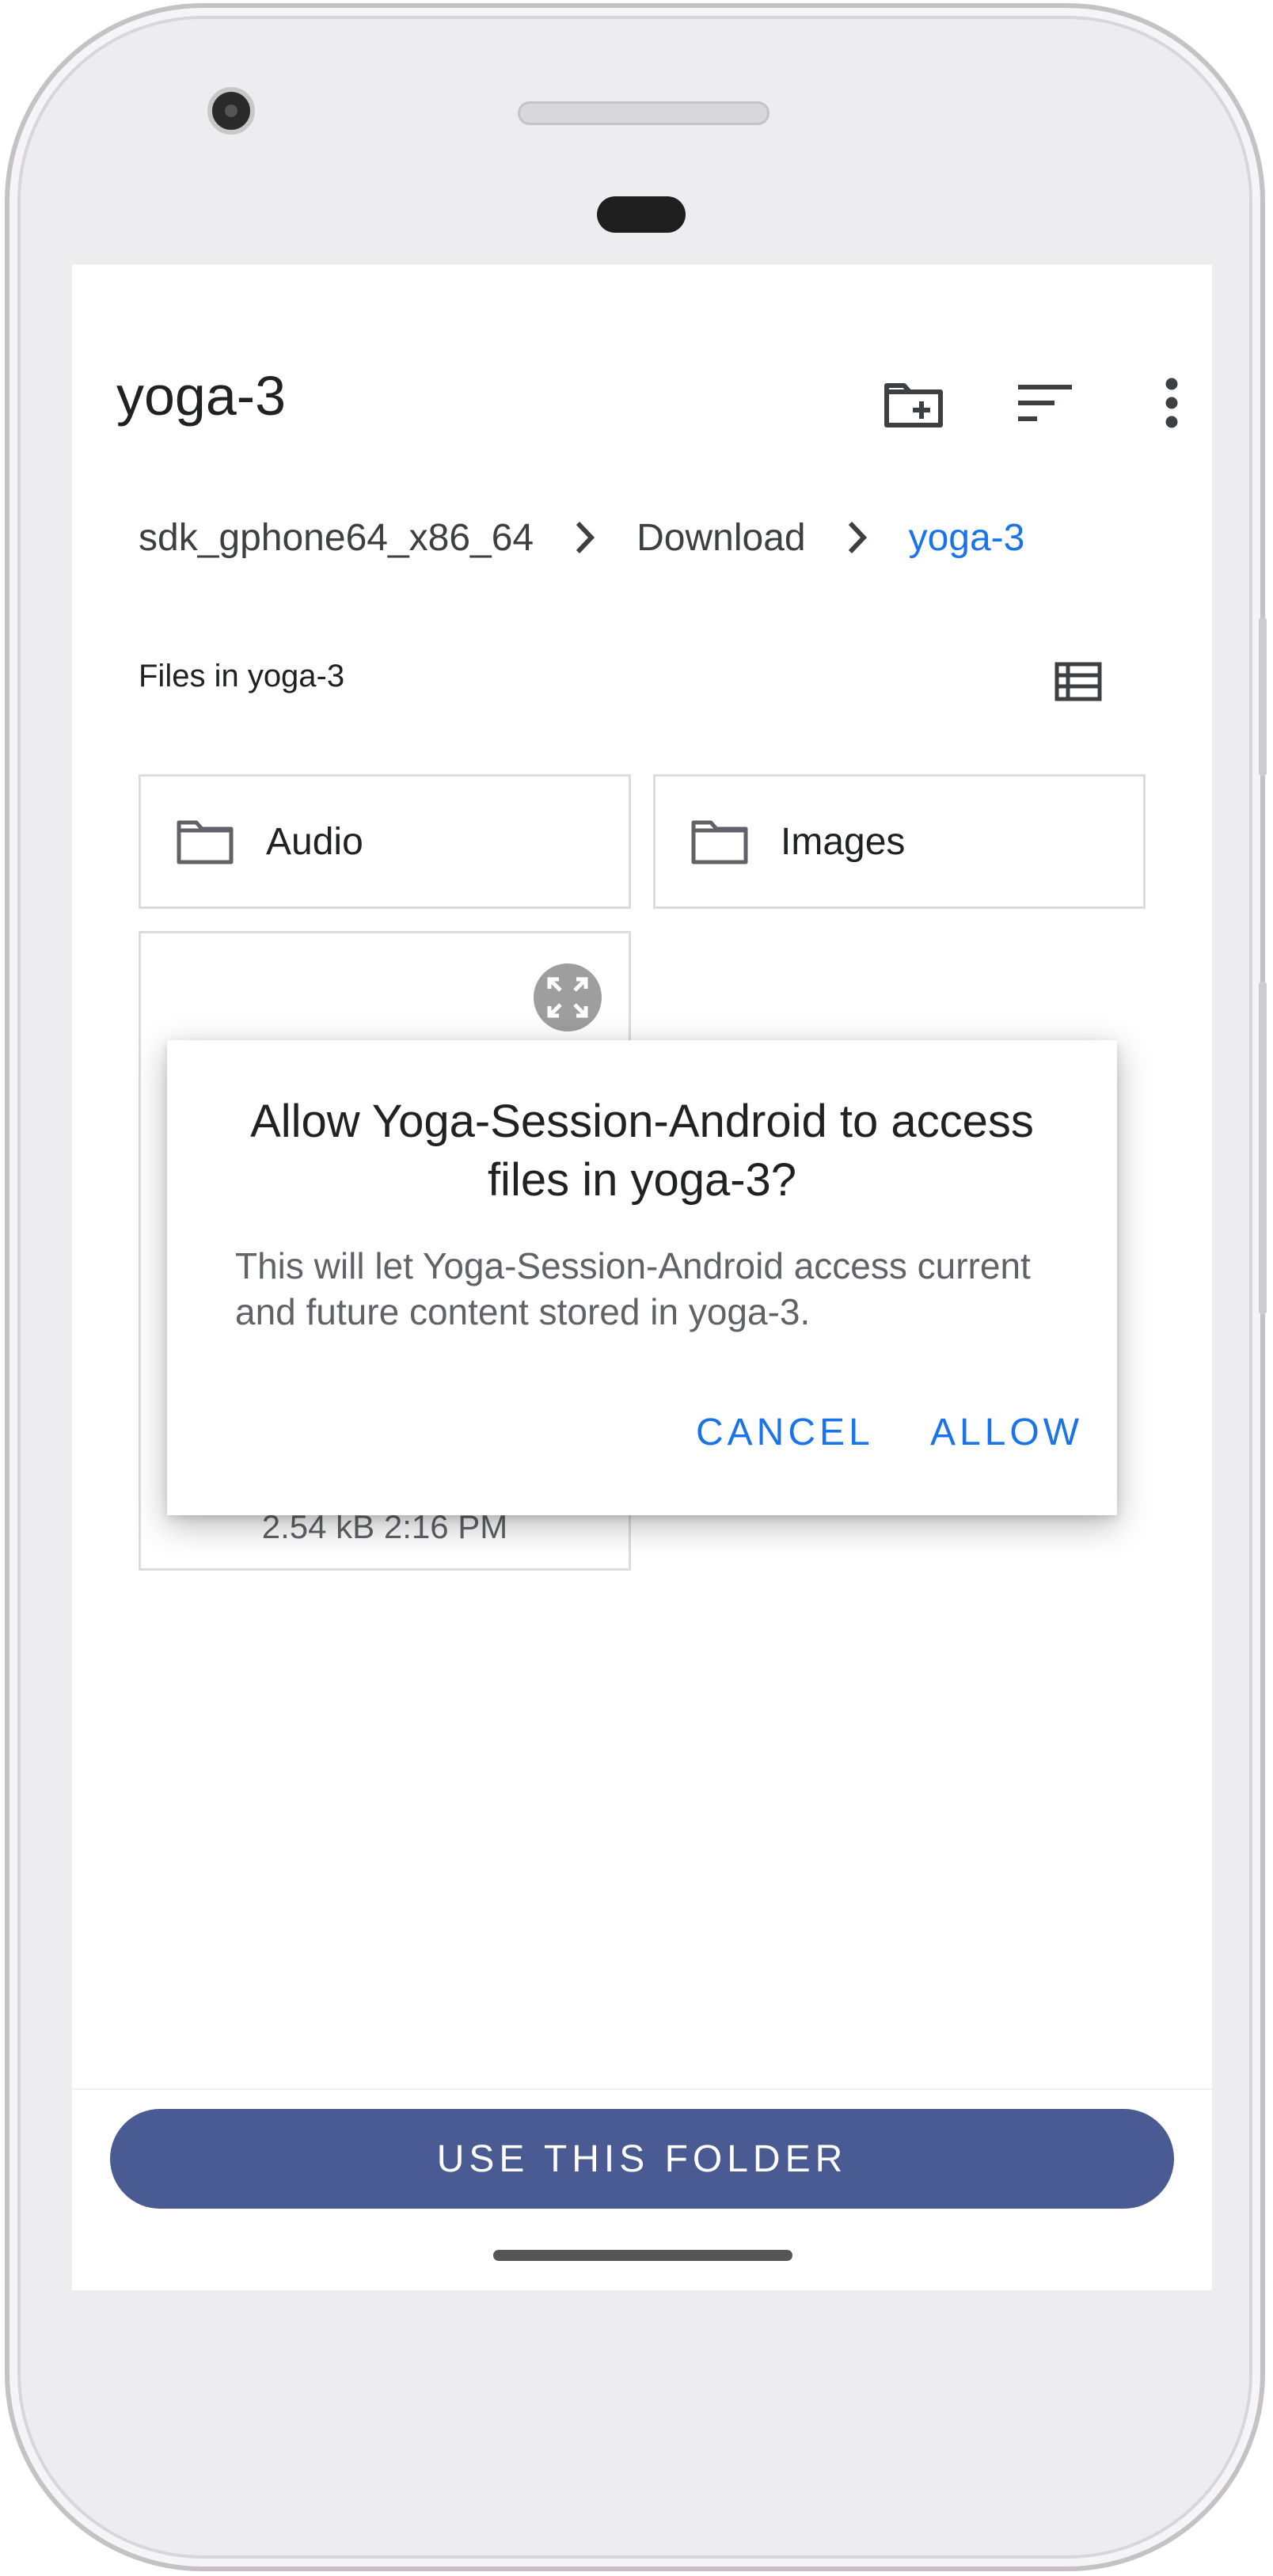  I want to click on divider, so click(642, 2089).